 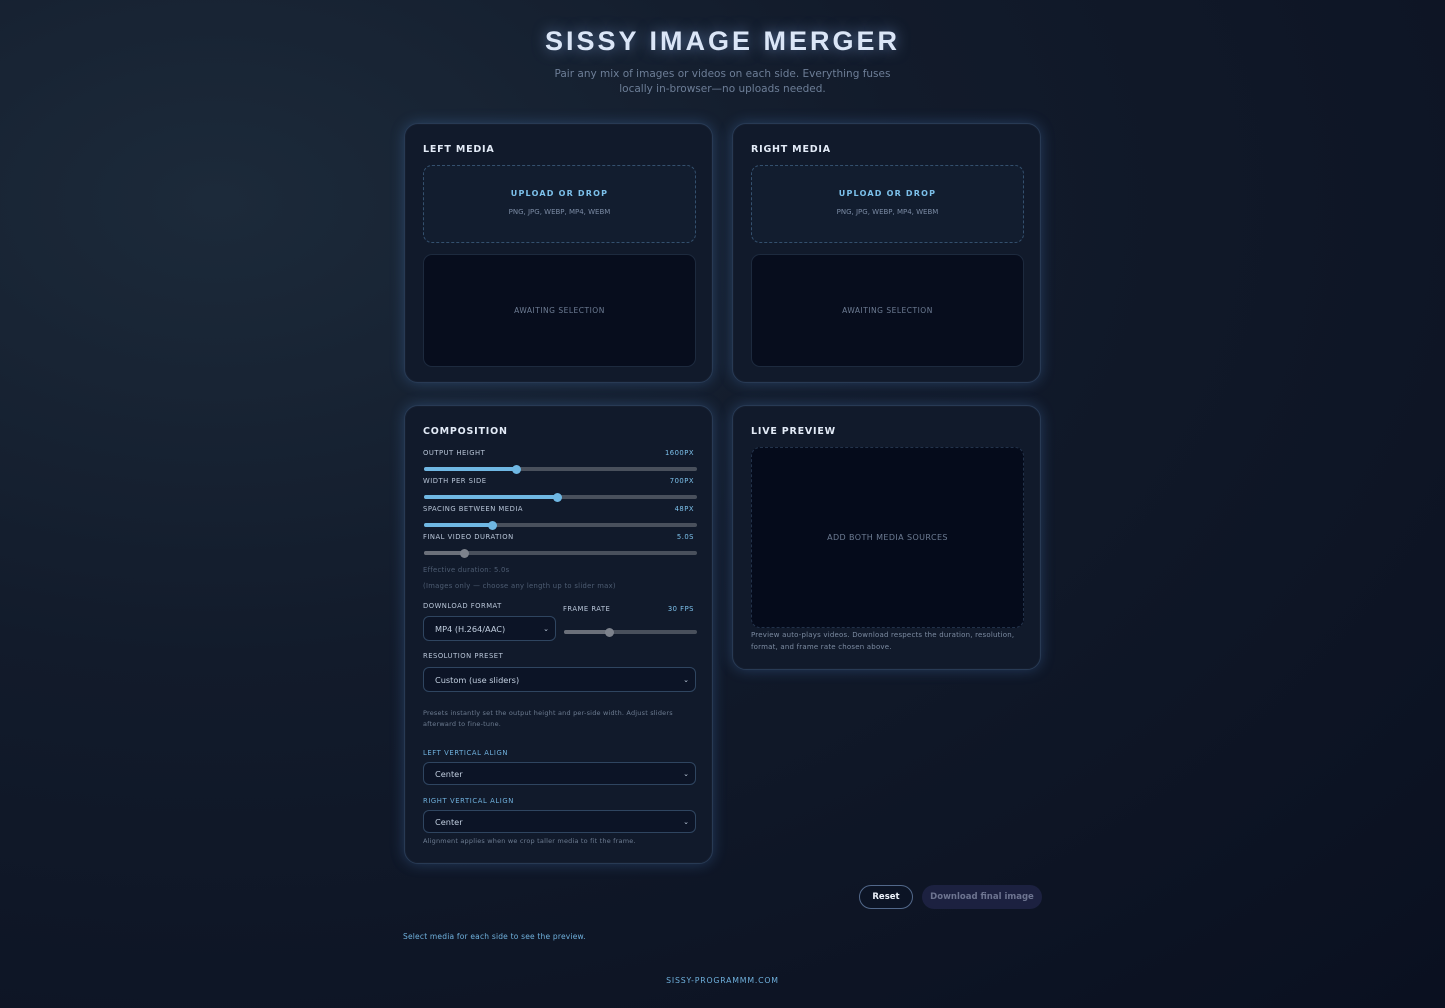 What do you see at coordinates (559, 679) in the screenshot?
I see `resolution-preset-select: Custom (use sliders) ⌄` at bounding box center [559, 679].